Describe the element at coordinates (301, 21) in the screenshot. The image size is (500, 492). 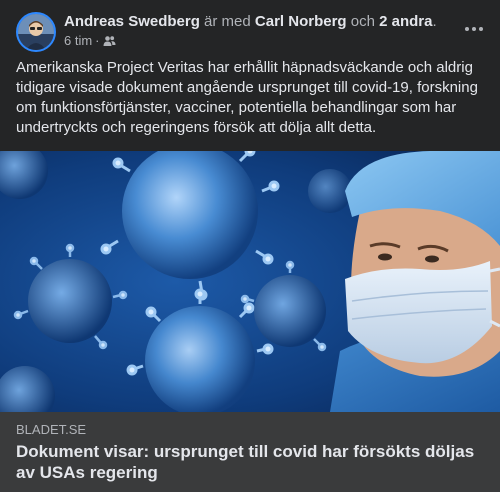
I see `tagged-person: Carl Norberg` at that location.